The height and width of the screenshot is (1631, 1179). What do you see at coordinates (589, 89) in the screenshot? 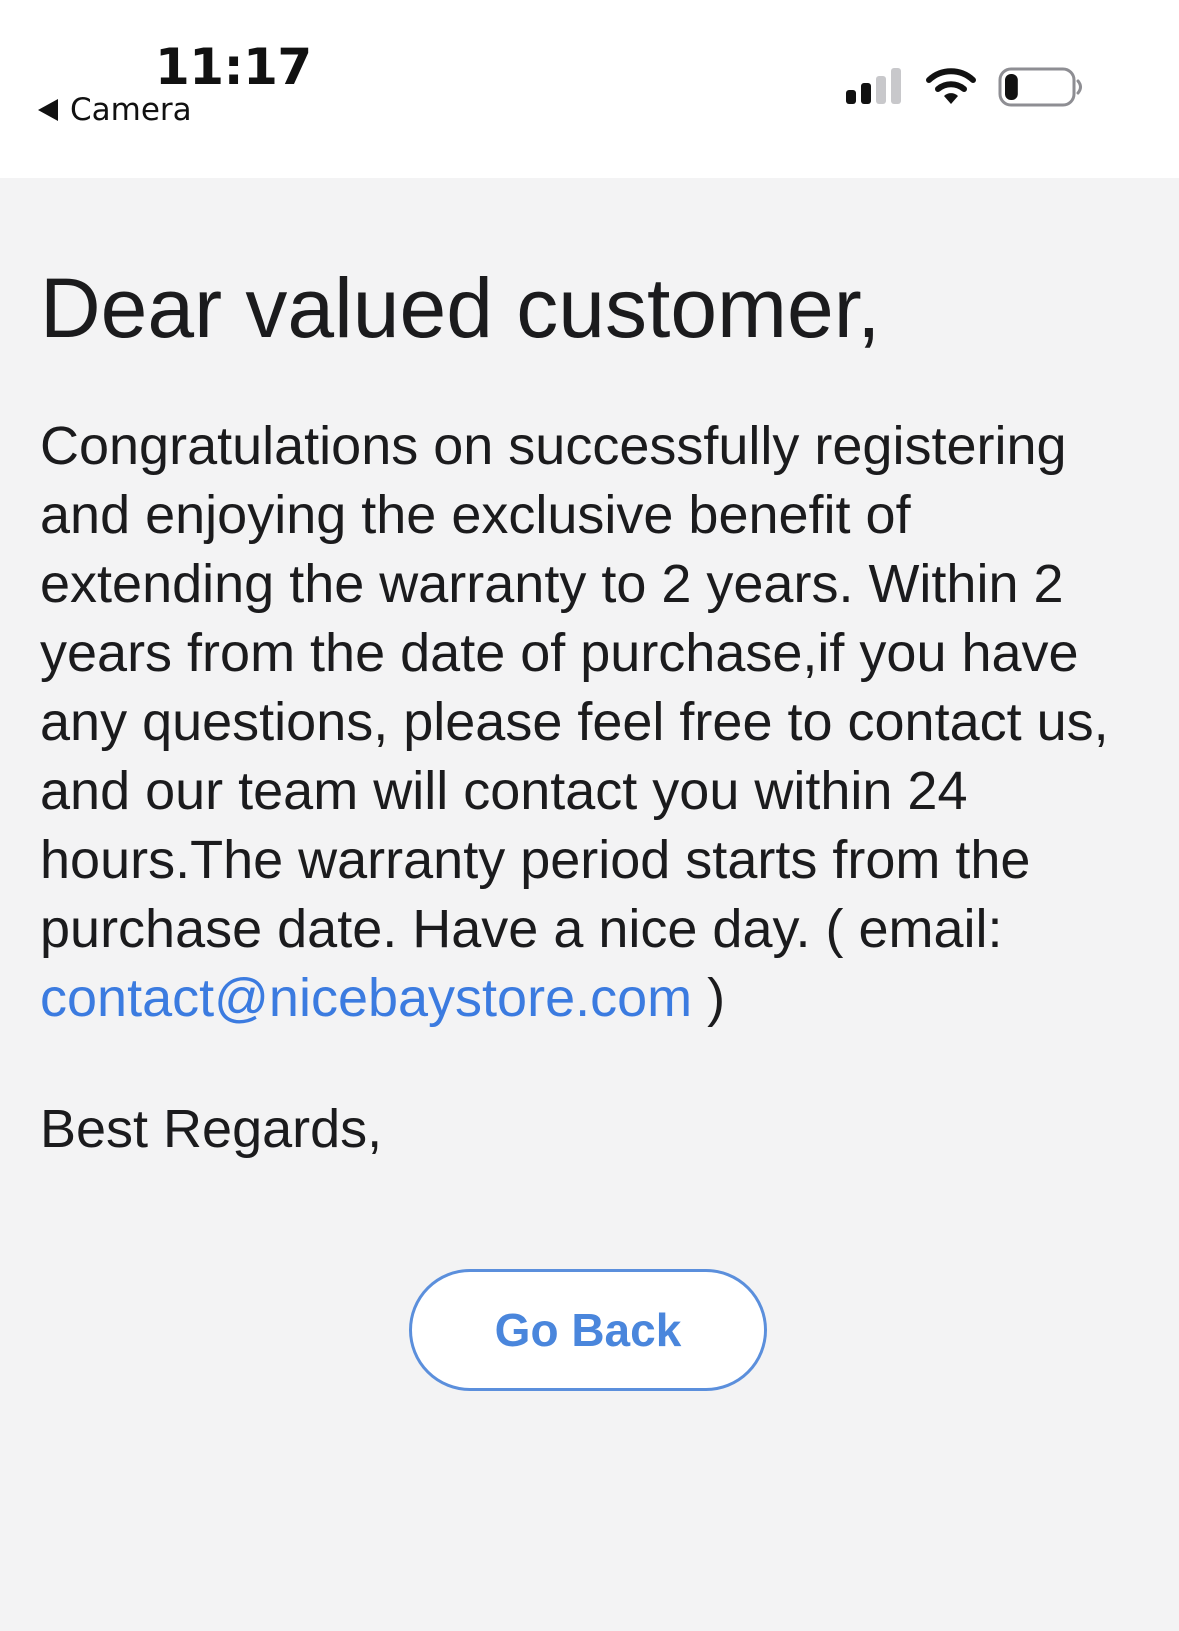
I see `status-bar: 11:17 Camera` at bounding box center [589, 89].